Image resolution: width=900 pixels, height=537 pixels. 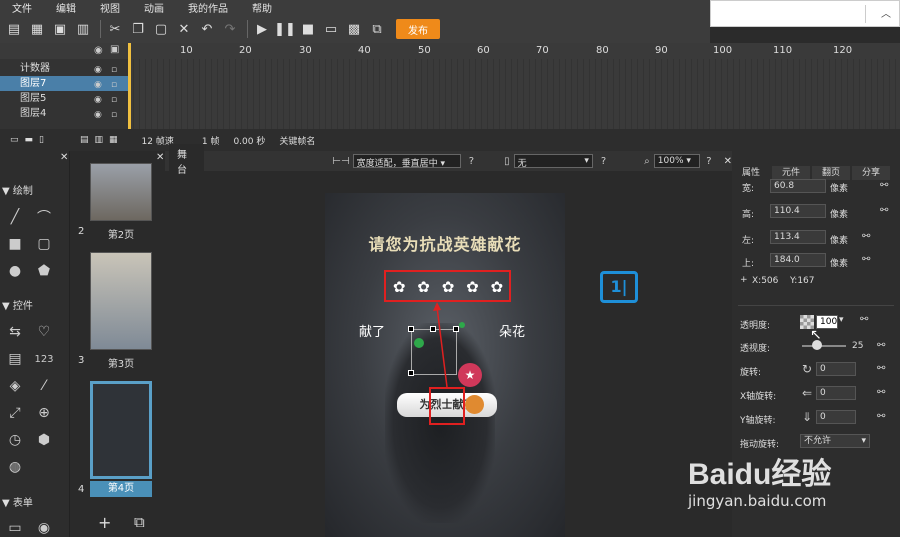 What do you see at coordinates (44, 217) in the screenshot?
I see `curve-tool-icon: ⌒` at bounding box center [44, 217].